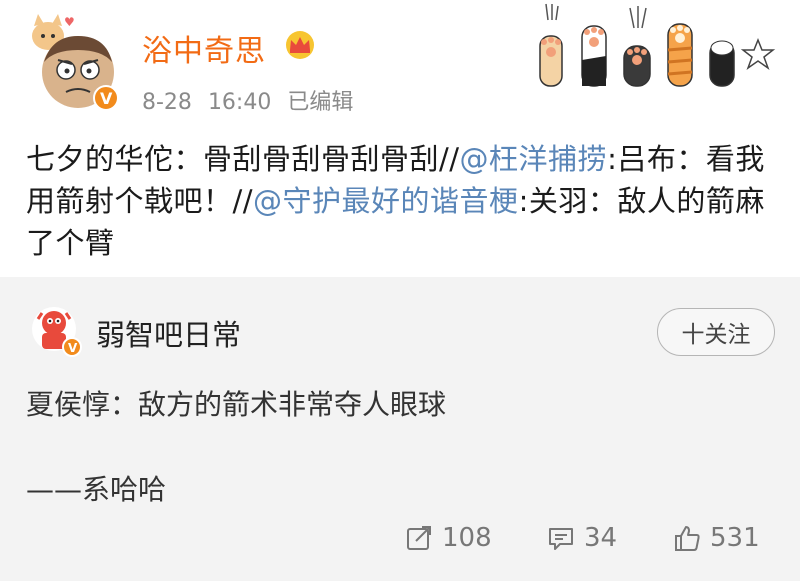  I want to click on quoted-author-avatar: V, so click(56, 331).